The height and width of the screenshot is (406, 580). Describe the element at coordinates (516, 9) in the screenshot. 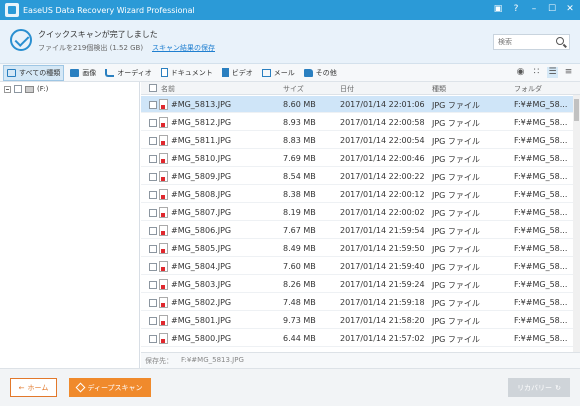

I see `help-icon: ?` at that location.